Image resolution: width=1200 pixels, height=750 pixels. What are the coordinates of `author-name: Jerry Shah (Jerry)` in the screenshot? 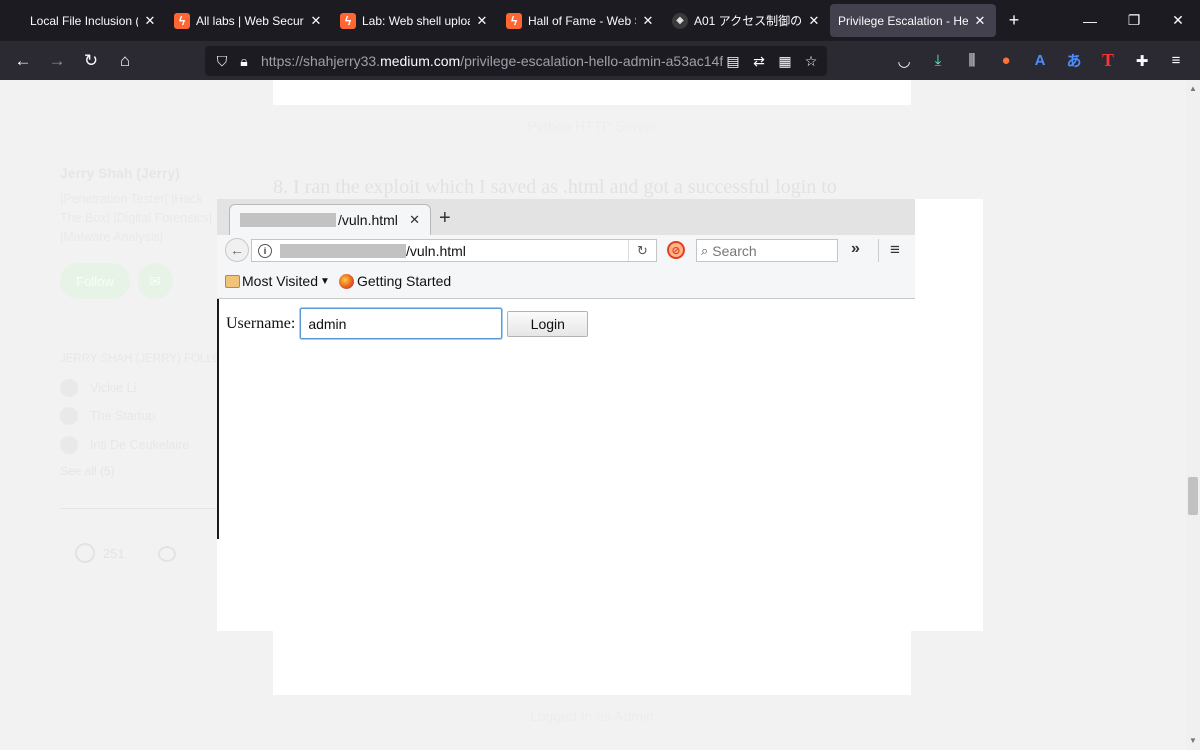 It's located at (120, 173).